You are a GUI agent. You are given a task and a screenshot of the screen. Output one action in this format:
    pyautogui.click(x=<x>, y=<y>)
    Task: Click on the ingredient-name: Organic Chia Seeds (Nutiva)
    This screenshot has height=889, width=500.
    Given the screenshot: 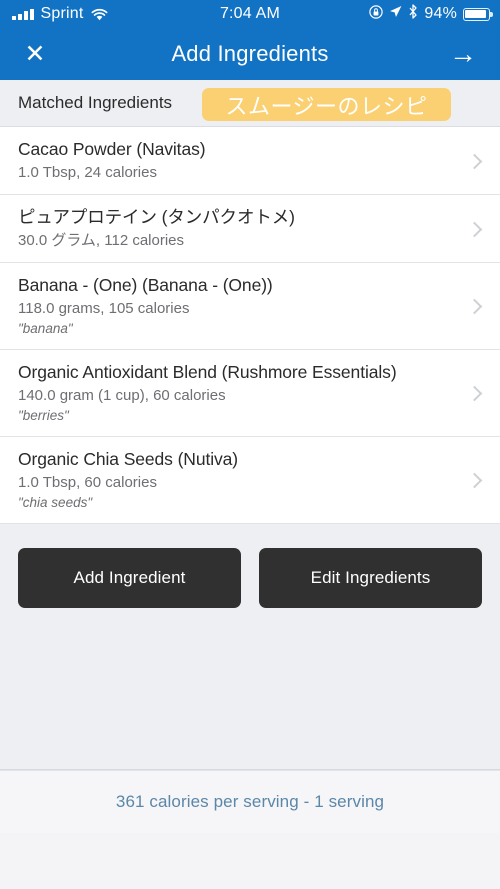 What is the action you would take?
    pyautogui.click(x=128, y=459)
    